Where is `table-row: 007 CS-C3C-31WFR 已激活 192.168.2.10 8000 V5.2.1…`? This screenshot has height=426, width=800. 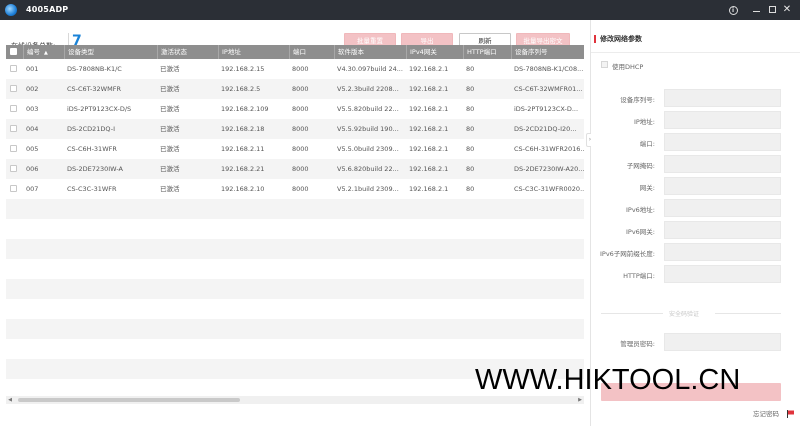
table-row: 007 CS-C3C-31WFR 已激活 192.168.2.10 8000 V5.2.1… is located at coordinates (295, 189).